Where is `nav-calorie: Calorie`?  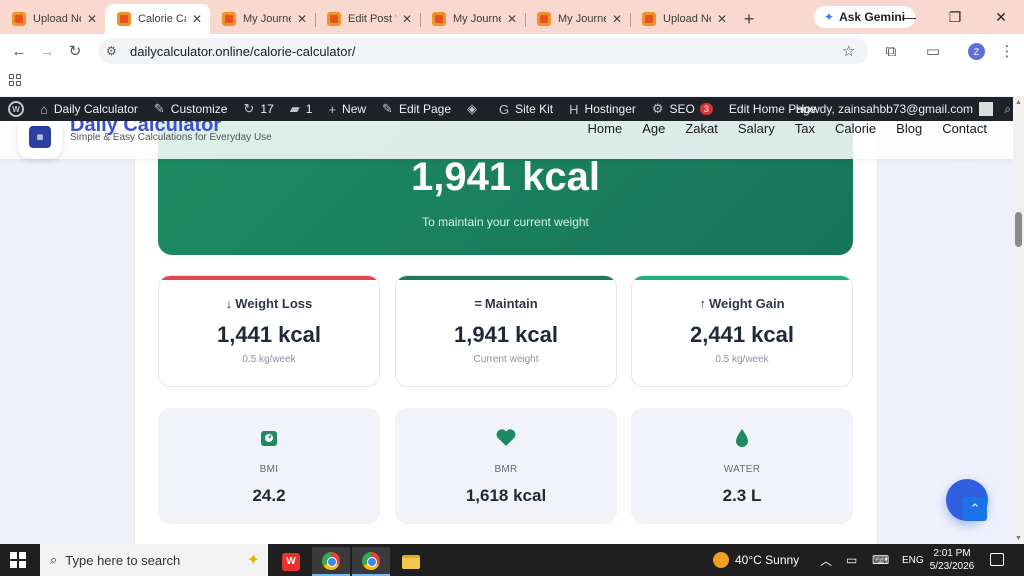 nav-calorie: Calorie is located at coordinates (855, 128).